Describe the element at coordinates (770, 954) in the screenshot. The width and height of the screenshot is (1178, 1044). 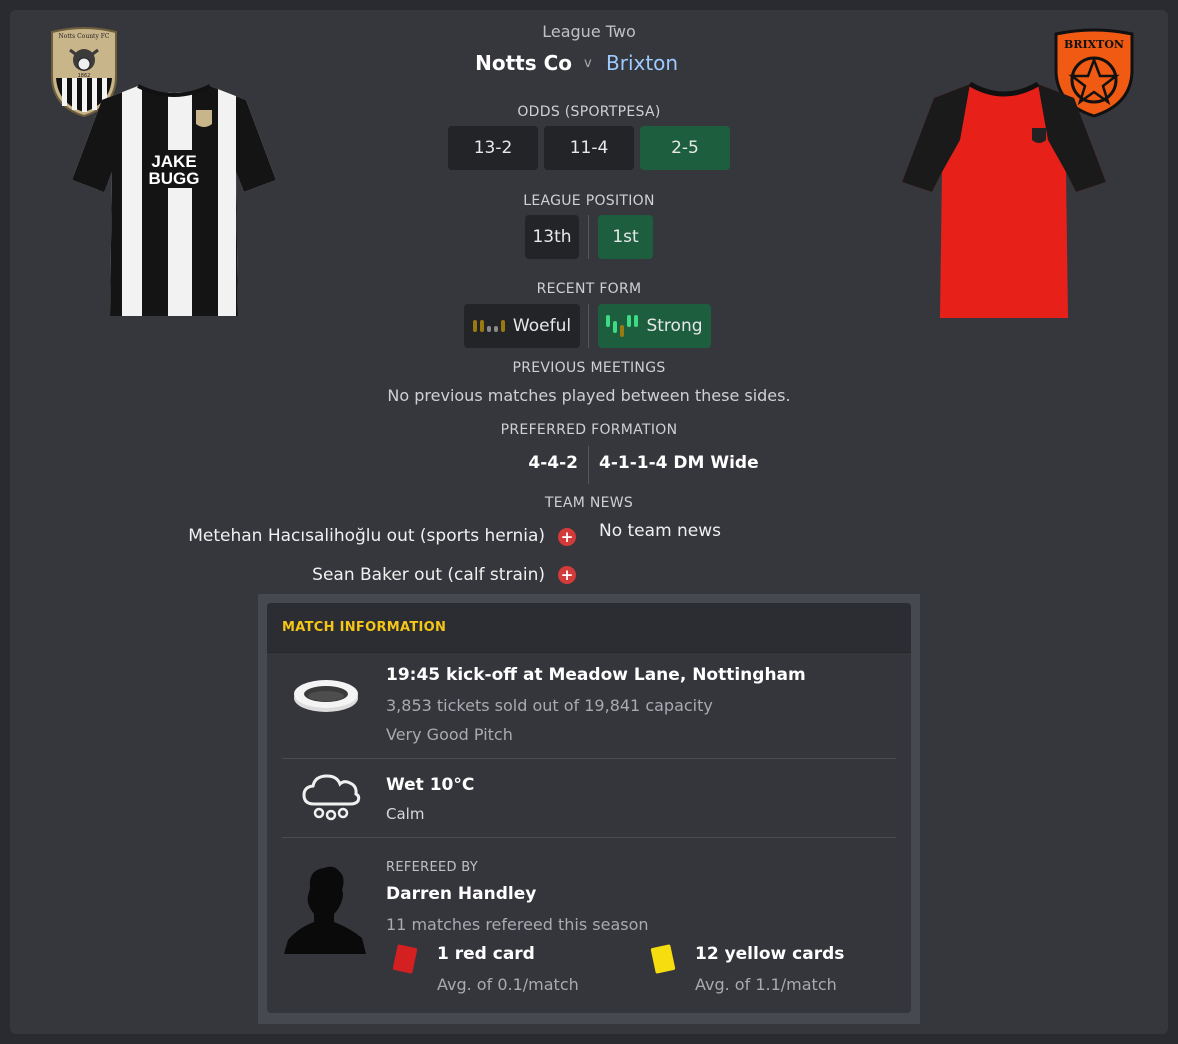
I see `yellow-card-count: 12 yellow cards` at that location.